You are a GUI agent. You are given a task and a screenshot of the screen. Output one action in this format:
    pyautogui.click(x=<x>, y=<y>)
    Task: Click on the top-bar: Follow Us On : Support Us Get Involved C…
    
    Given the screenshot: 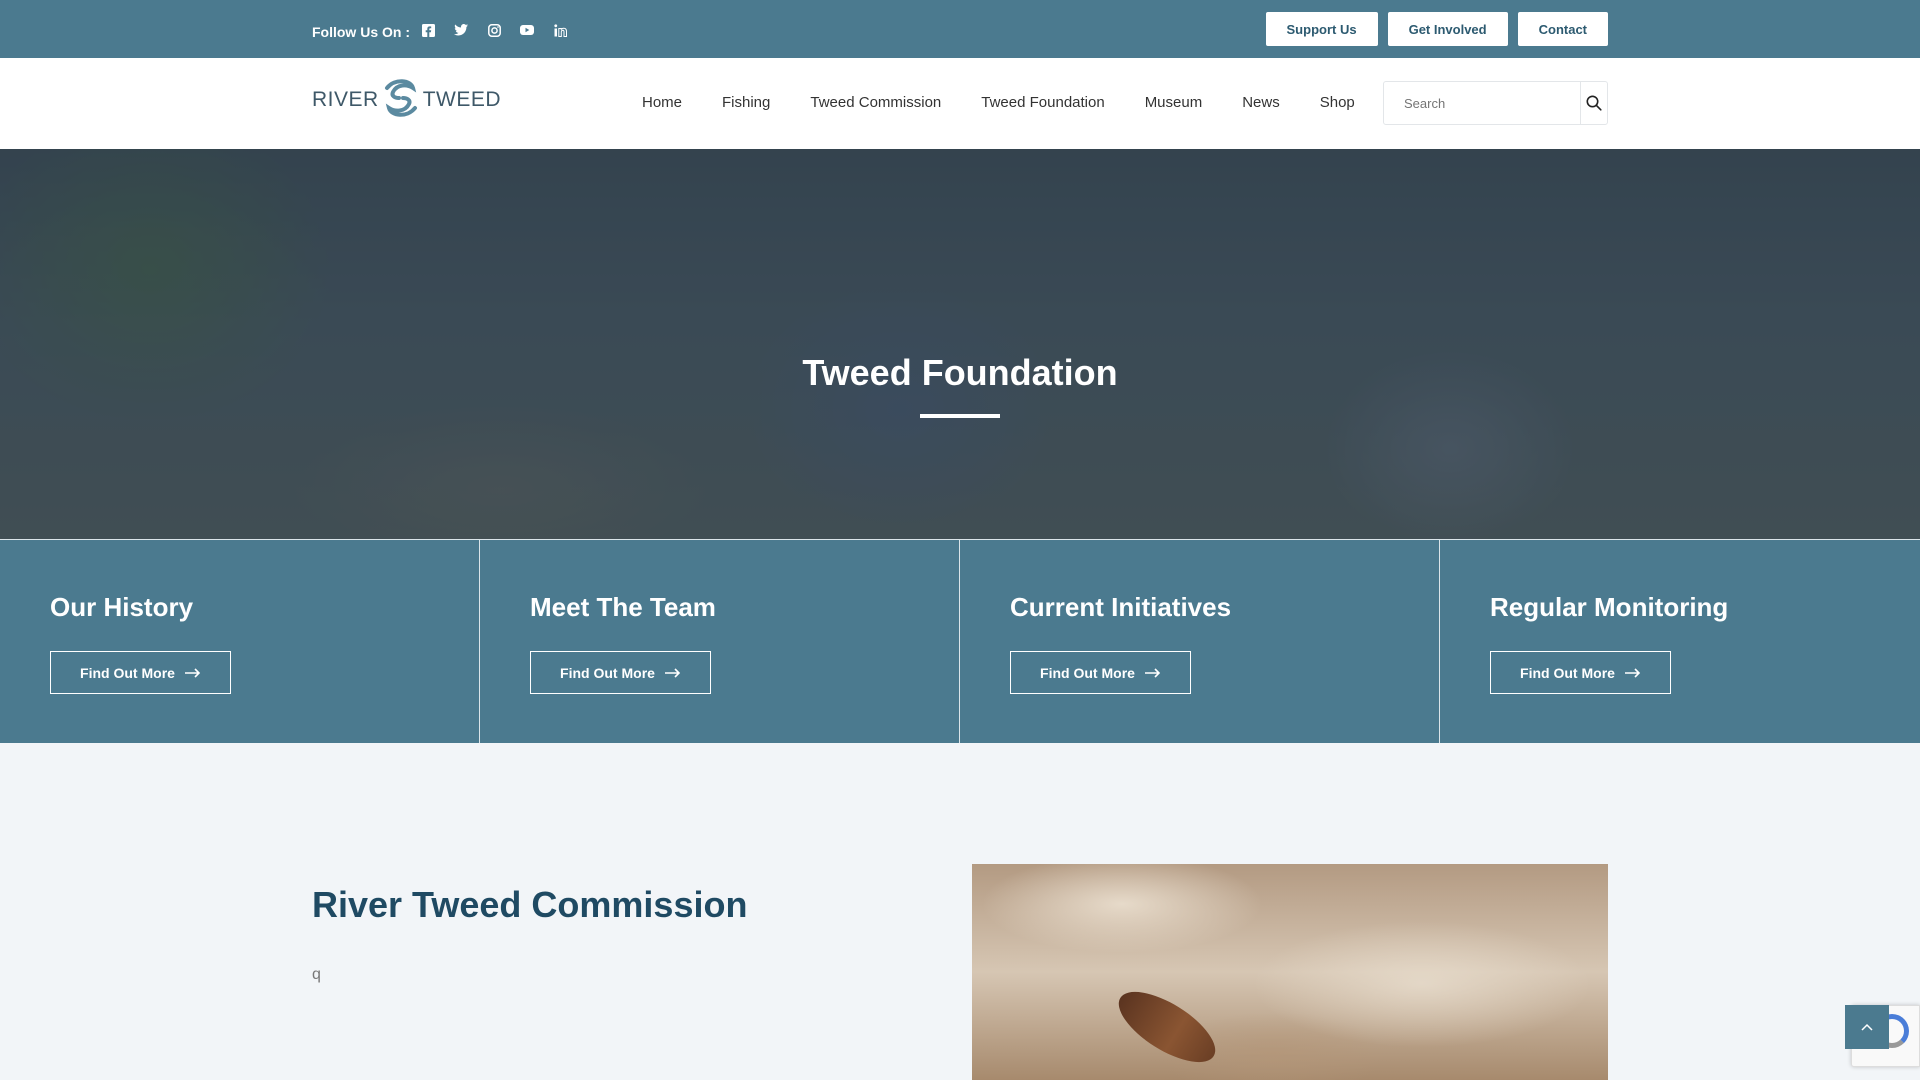 What is the action you would take?
    pyautogui.click(x=960, y=29)
    